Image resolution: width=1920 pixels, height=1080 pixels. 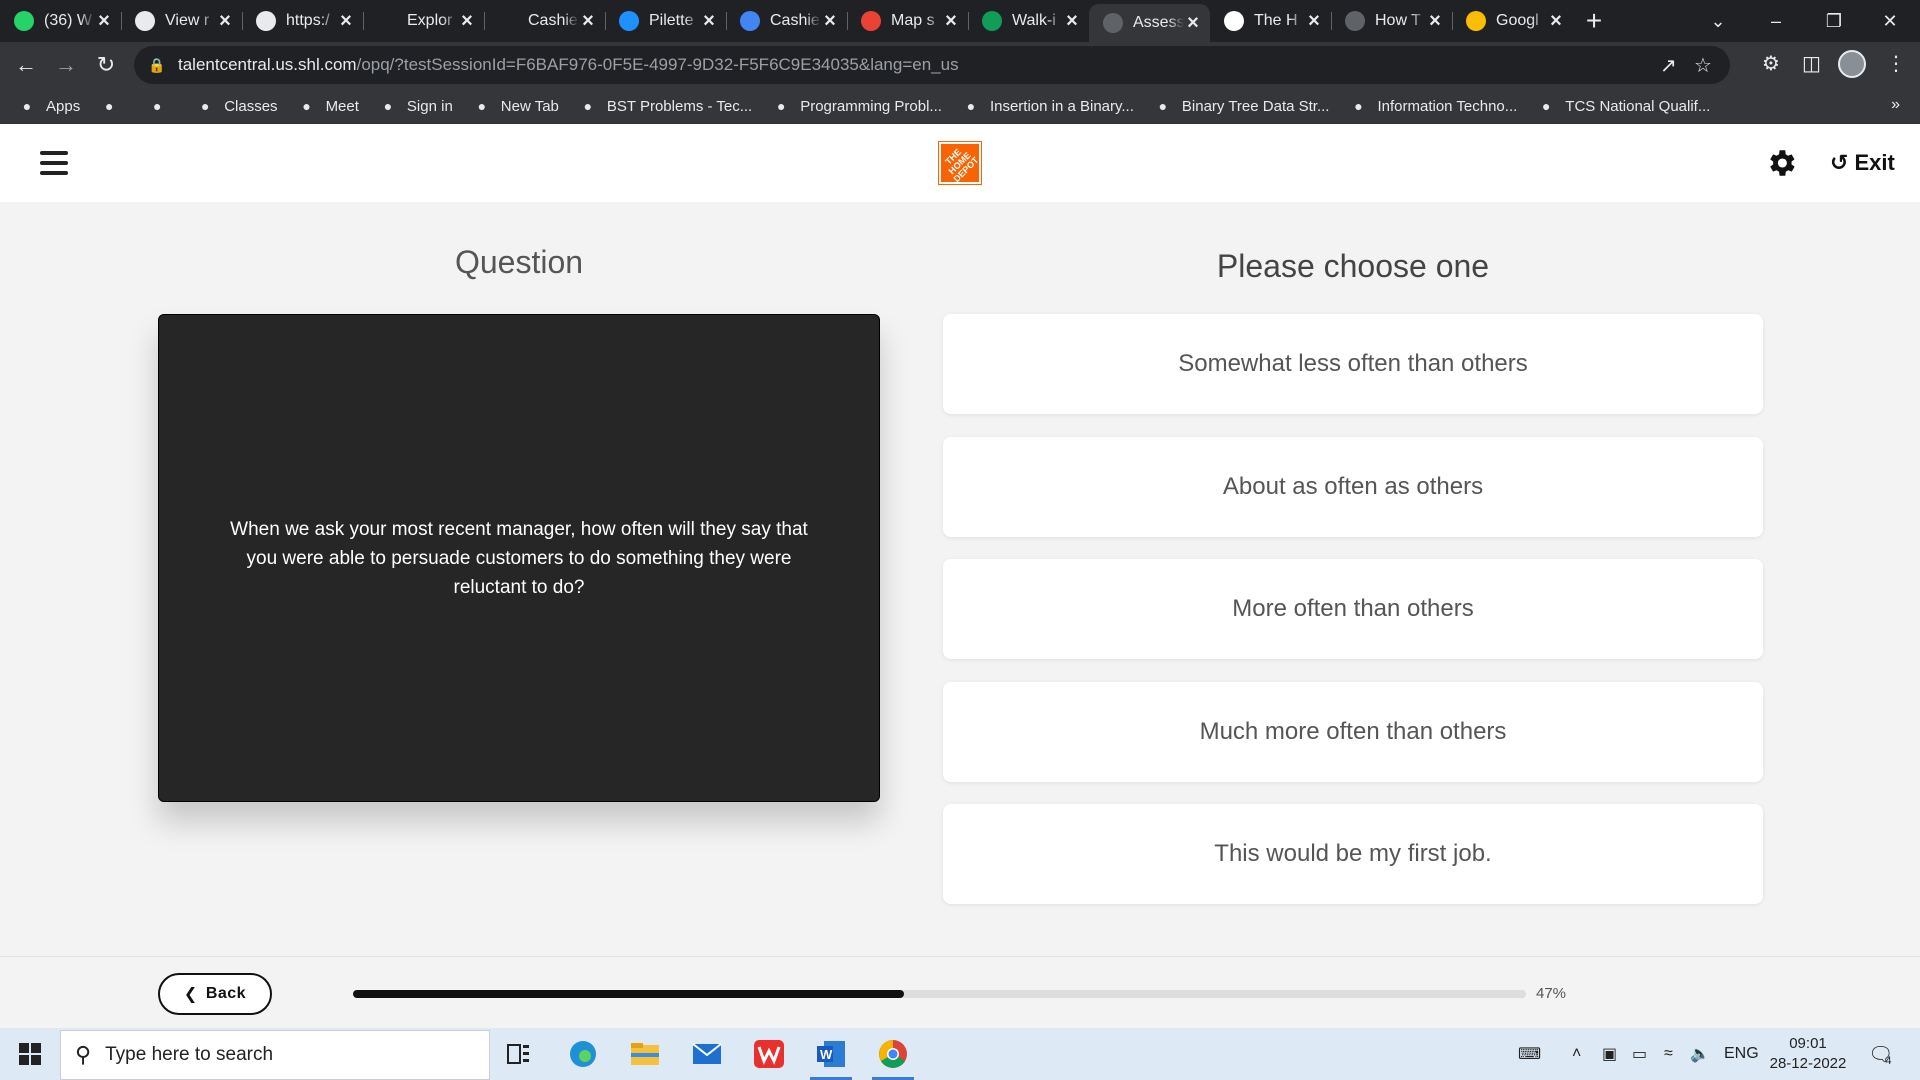 I want to click on taskbar-search-placeholder: Type here to search, so click(x=189, y=1054).